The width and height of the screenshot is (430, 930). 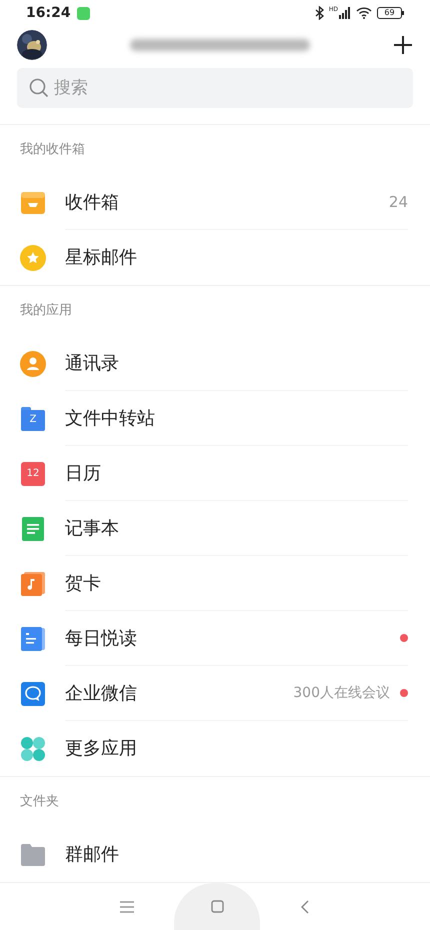 What do you see at coordinates (101, 638) in the screenshot?
I see `item-label: 每日悦读` at bounding box center [101, 638].